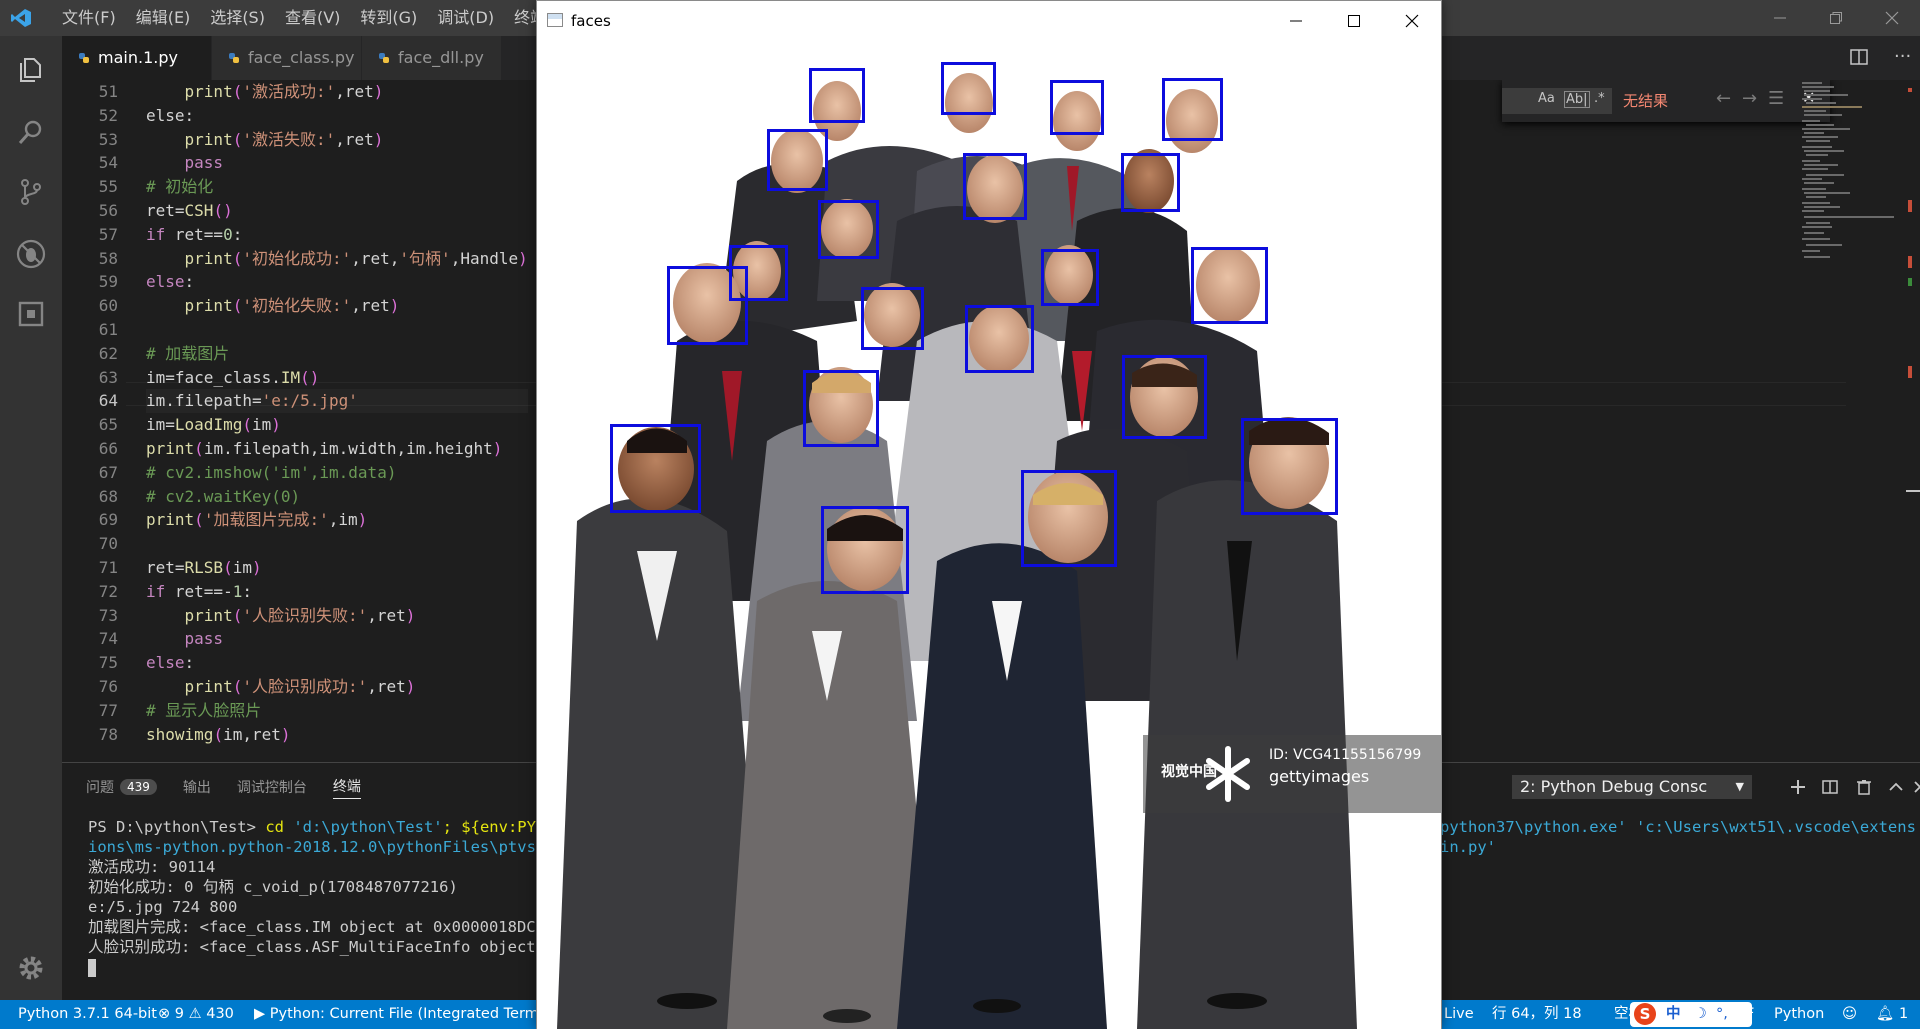 This screenshot has height=1029, width=1920. I want to click on notification-count: 1, so click(1904, 1014).